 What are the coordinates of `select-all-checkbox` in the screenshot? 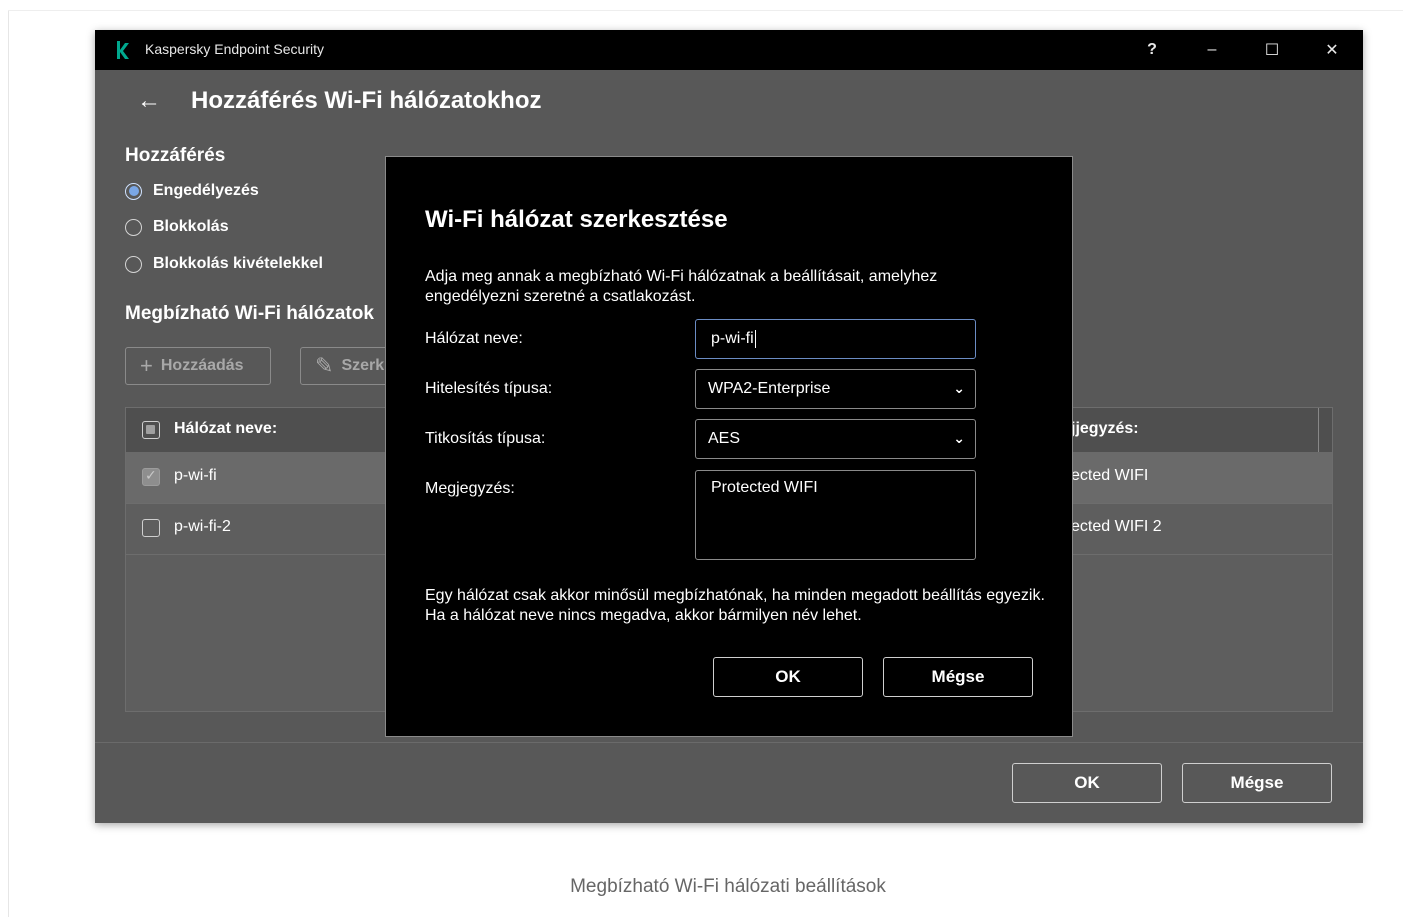 It's located at (151, 430).